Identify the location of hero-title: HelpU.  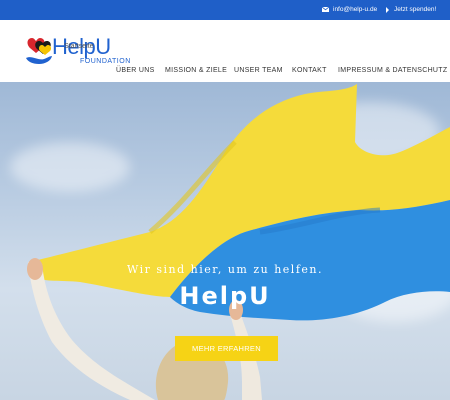
(225, 296).